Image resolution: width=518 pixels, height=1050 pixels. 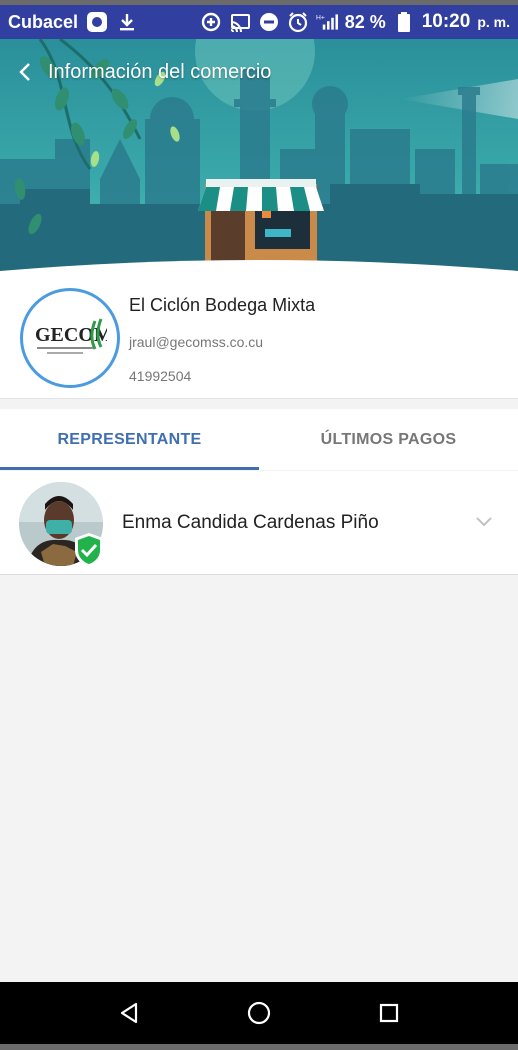 I want to click on nav-recents-square-icon, so click(x=389, y=1013).